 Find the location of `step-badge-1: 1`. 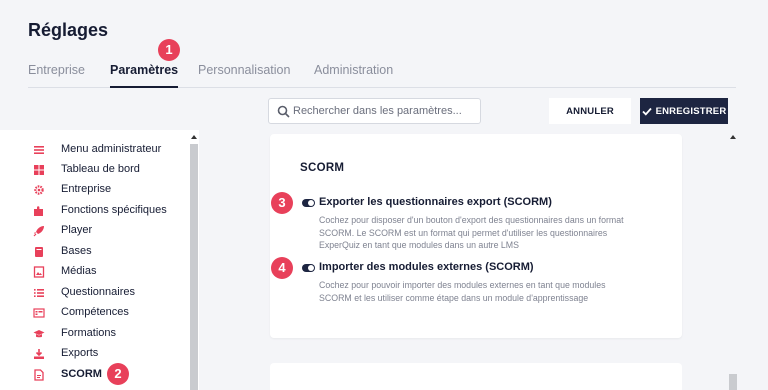

step-badge-1: 1 is located at coordinates (169, 50).